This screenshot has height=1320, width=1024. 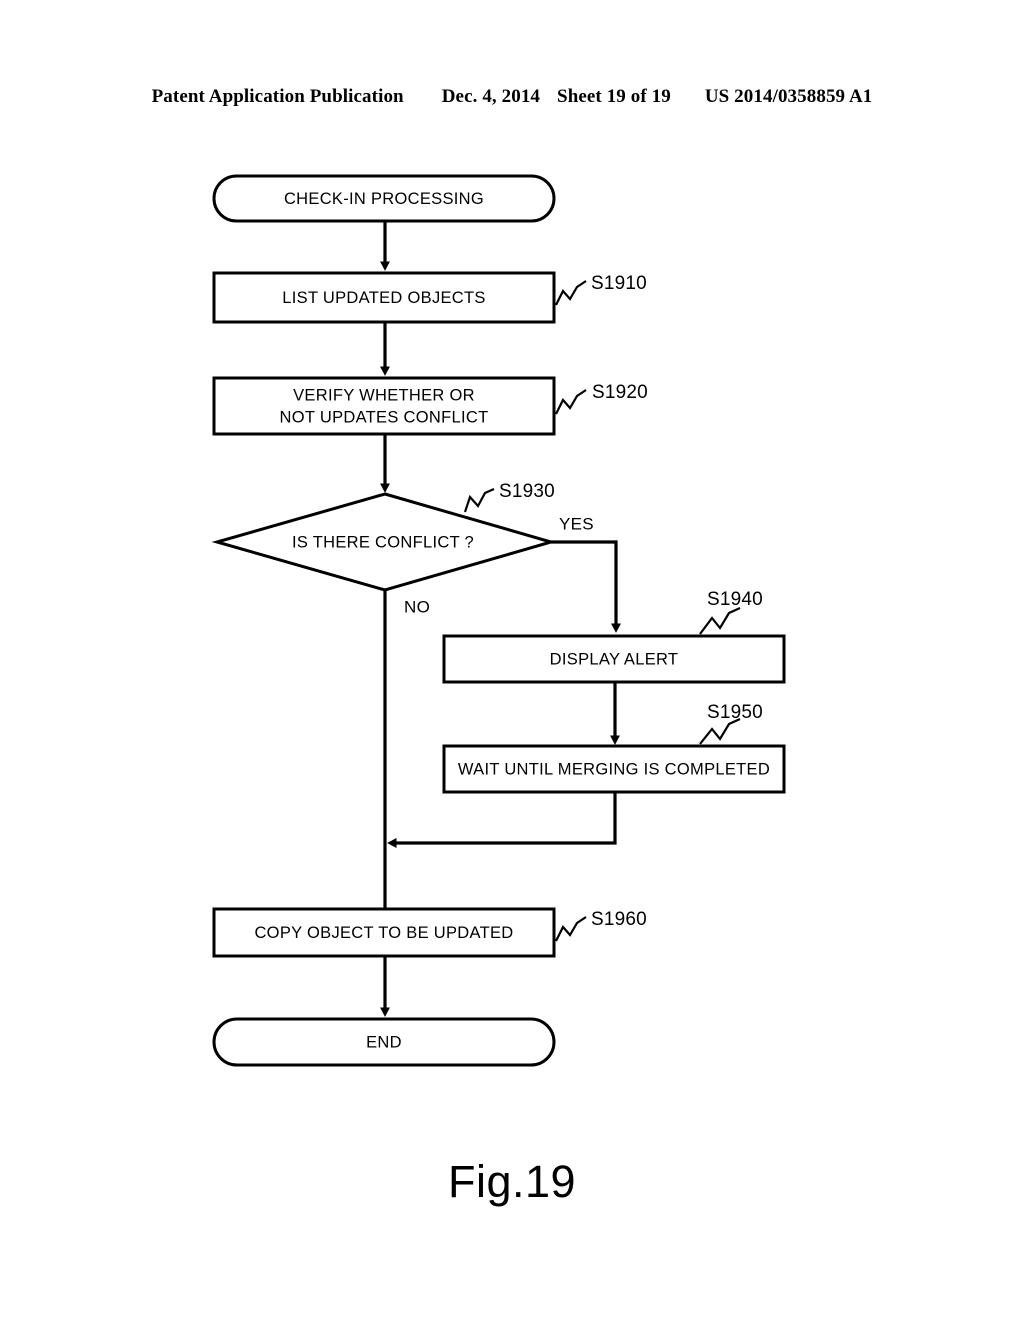 I want to click on node-end: END, so click(x=384, y=1042).